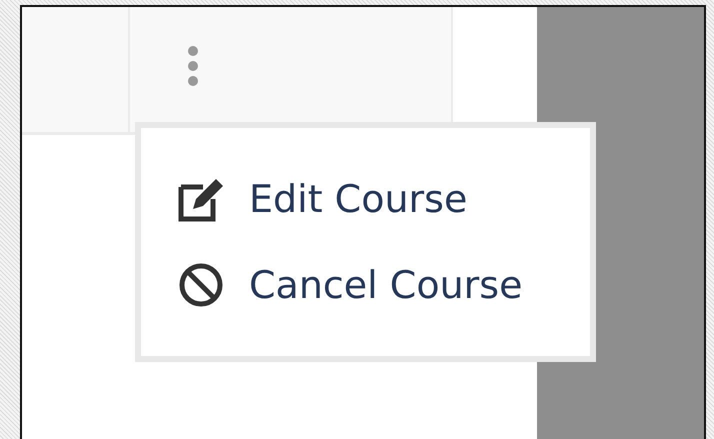  What do you see at coordinates (382, 285) in the screenshot?
I see `menu-item: Cancel Course` at bounding box center [382, 285].